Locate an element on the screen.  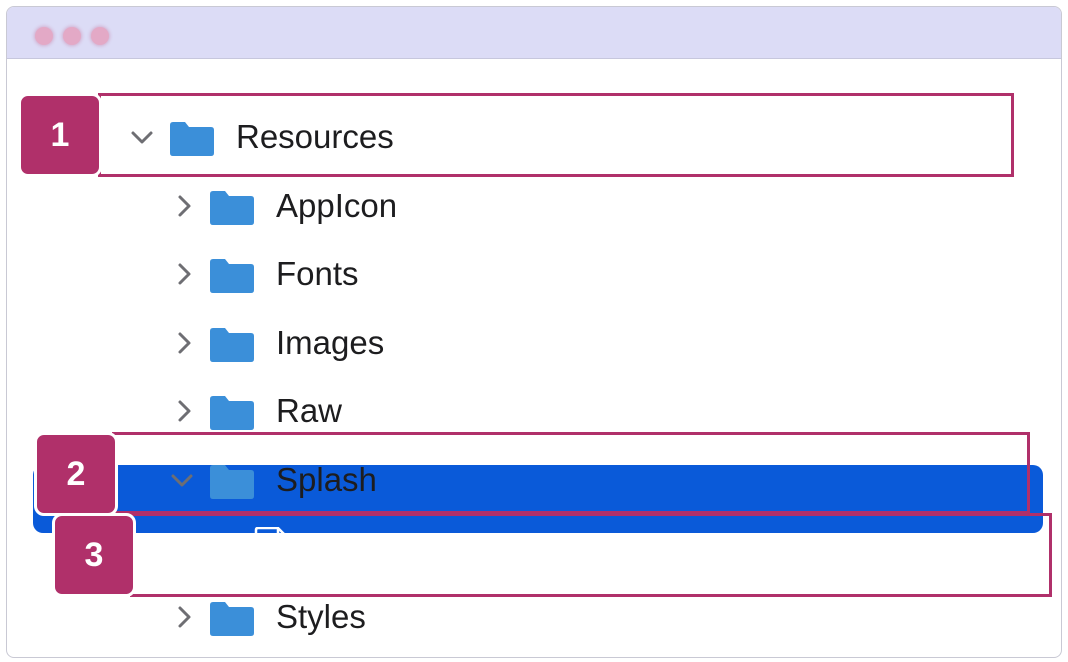
callout-badge-3: 3 is located at coordinates (94, 555).